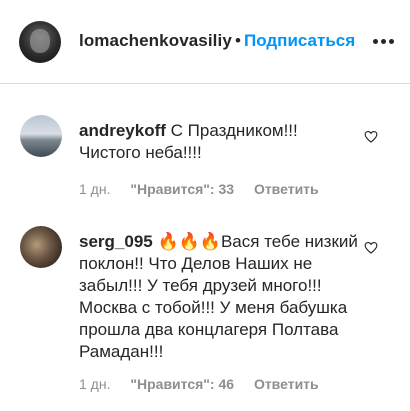 Image resolution: width=410 pixels, height=411 pixels. Describe the element at coordinates (182, 384) in the screenshot. I see `comment-likes: "Нравится": 46` at that location.